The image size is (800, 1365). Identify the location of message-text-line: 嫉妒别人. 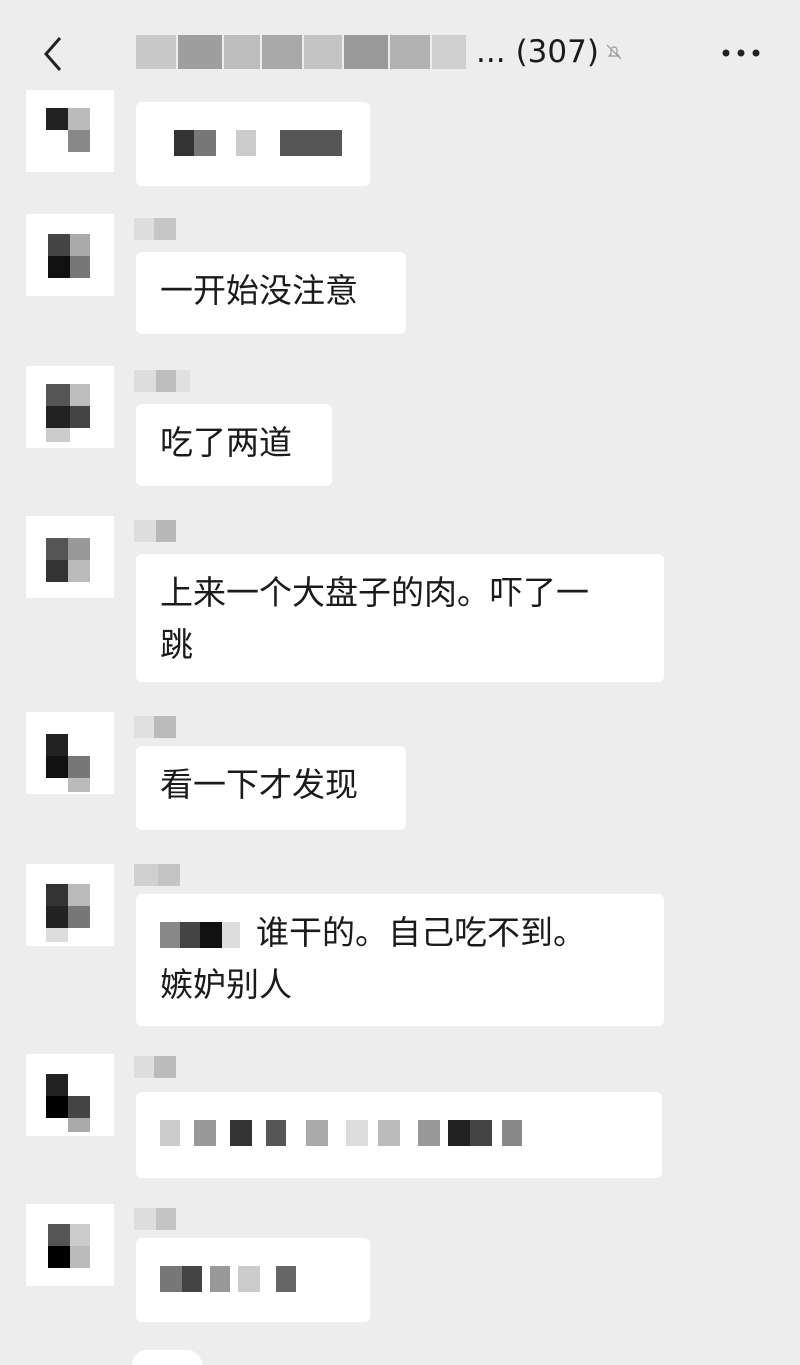
(226, 984).